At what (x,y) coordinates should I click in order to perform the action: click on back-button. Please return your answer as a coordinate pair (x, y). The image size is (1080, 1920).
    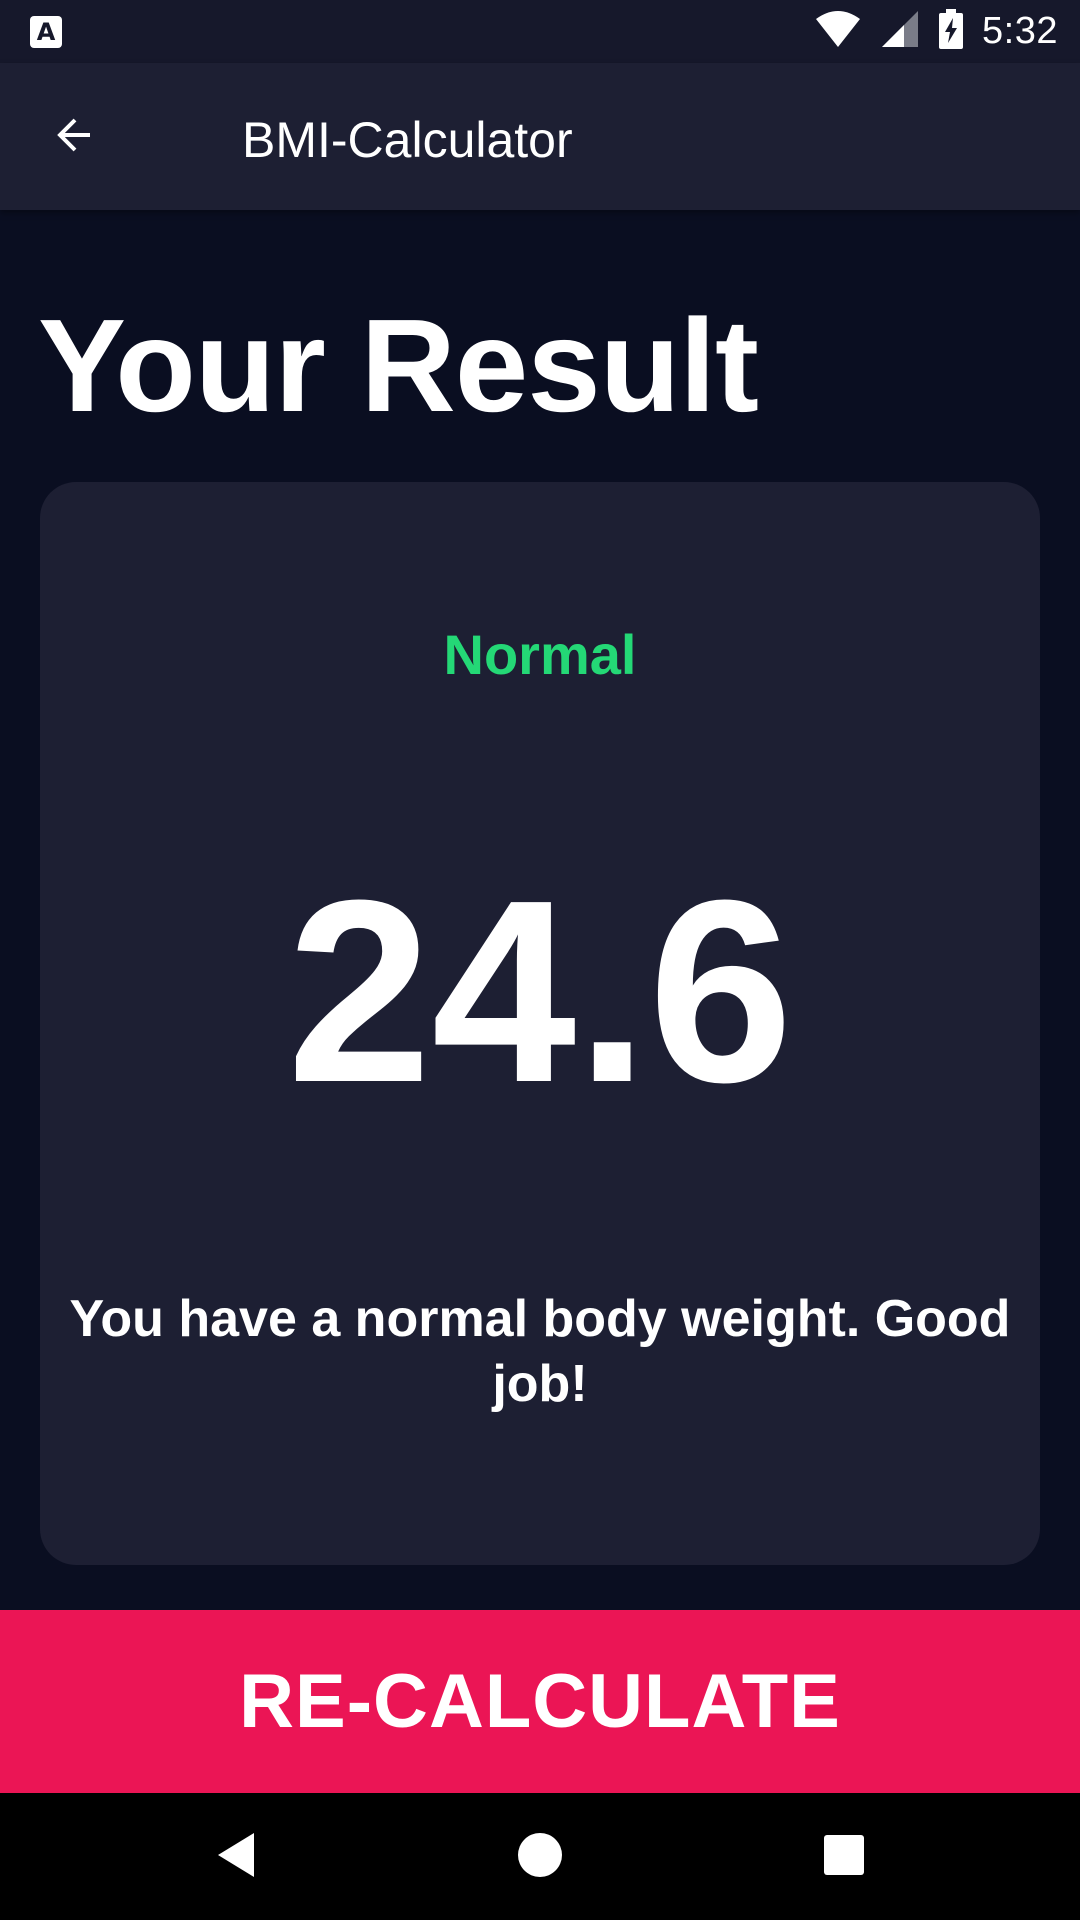
    Looking at the image, I should click on (74, 137).